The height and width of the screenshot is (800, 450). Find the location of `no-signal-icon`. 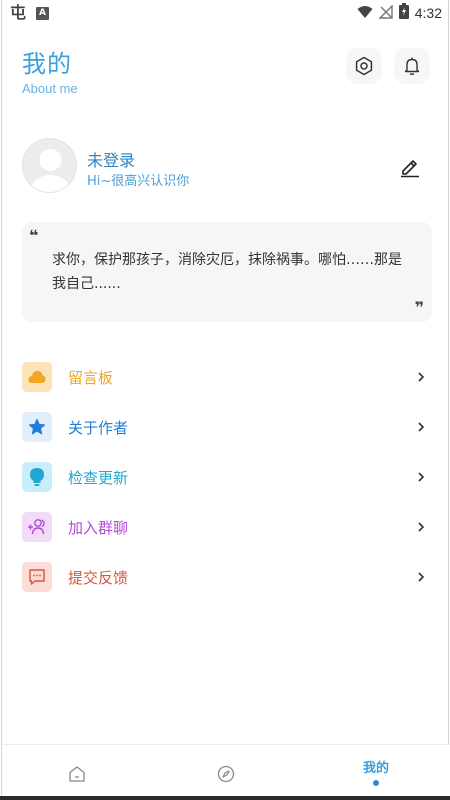

no-signal-icon is located at coordinates (385, 13).